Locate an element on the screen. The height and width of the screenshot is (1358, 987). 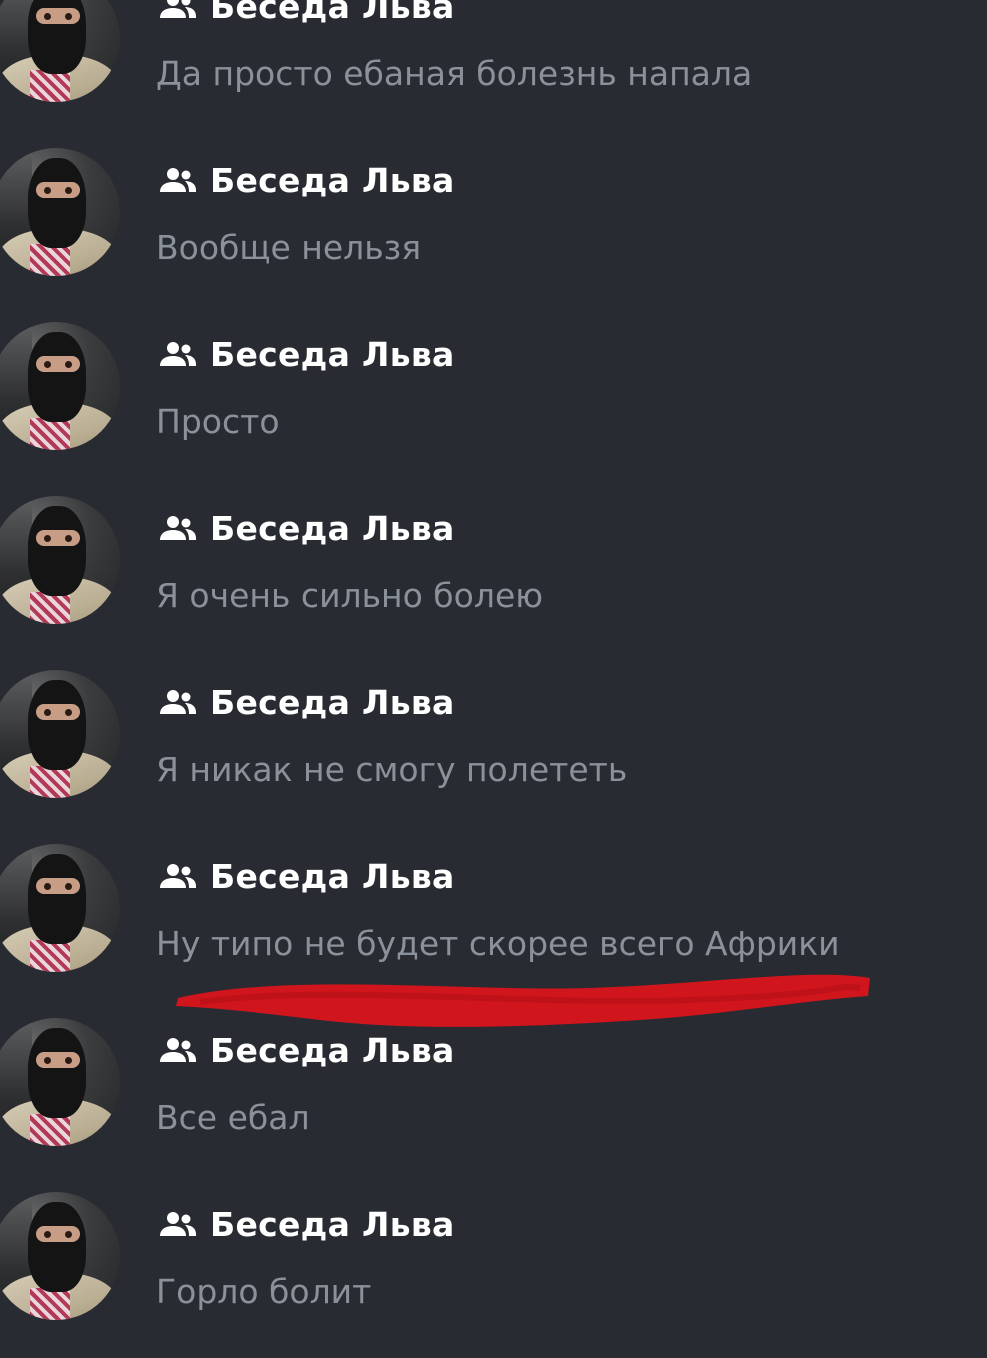
conversation-item: Беседа Льва Я никак не смогу полететь is located at coordinates (493, 757).